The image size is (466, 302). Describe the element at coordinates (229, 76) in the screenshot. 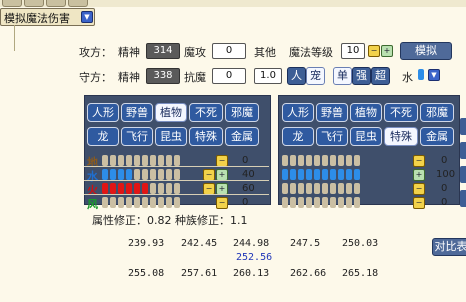

I see `defender-mres-input: 0` at that location.